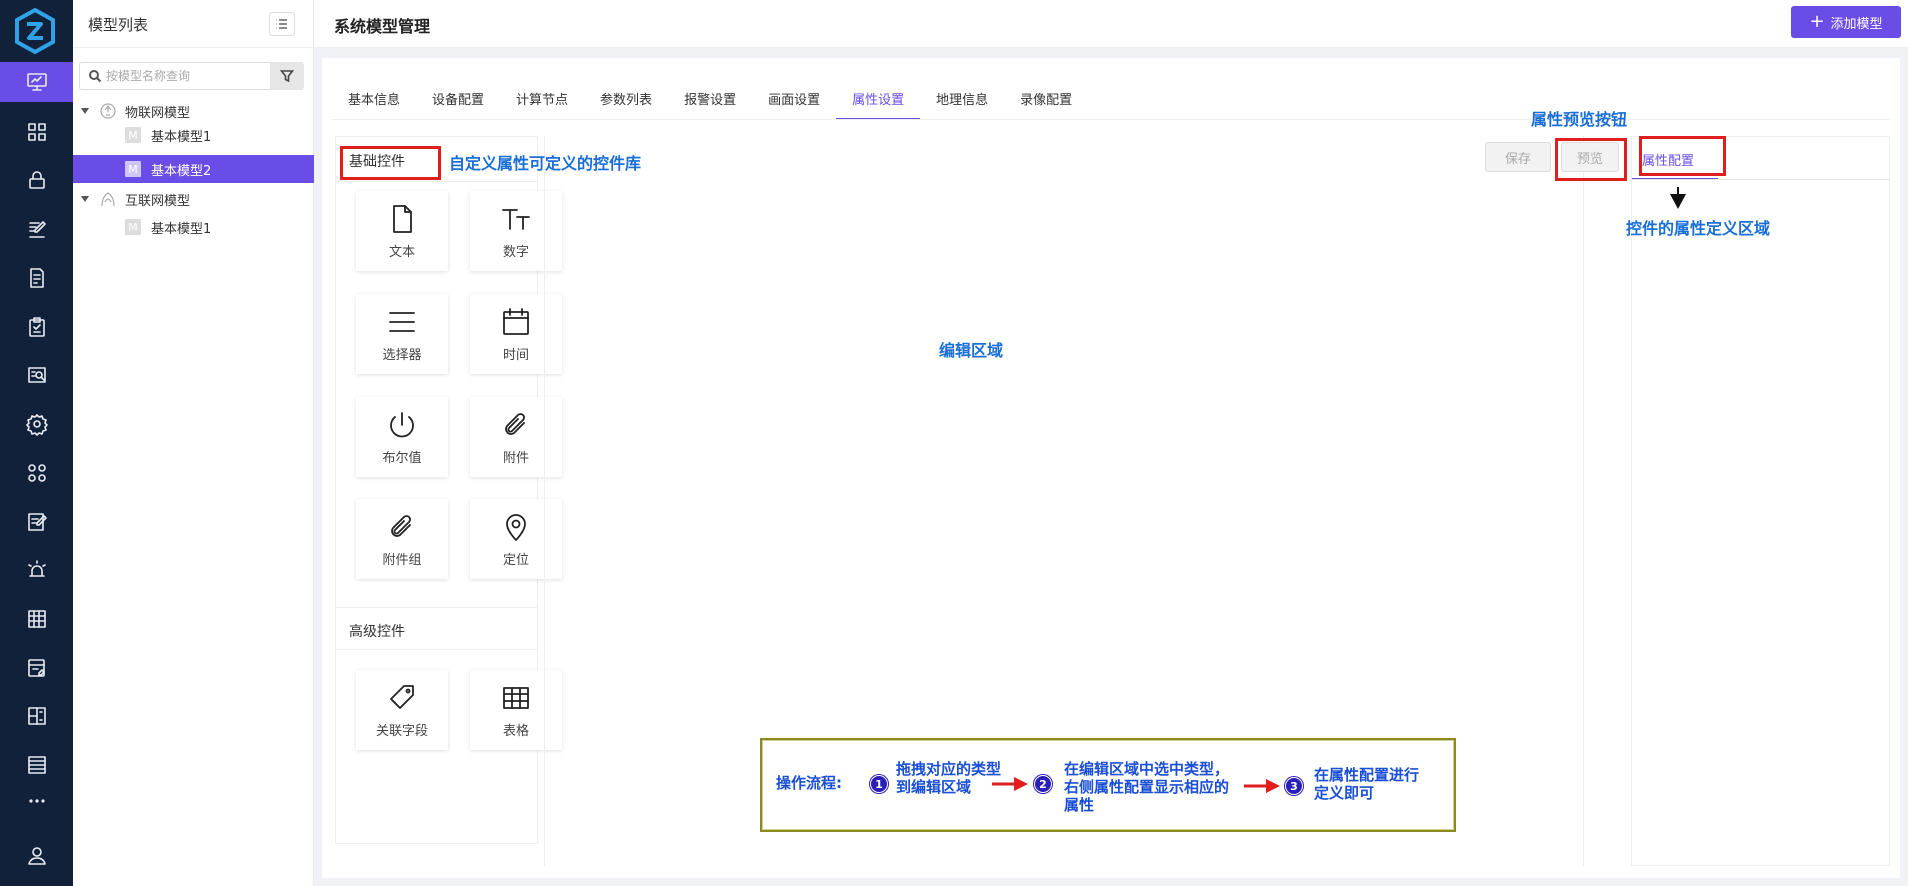  I want to click on control-label: 关联字段, so click(401, 731).